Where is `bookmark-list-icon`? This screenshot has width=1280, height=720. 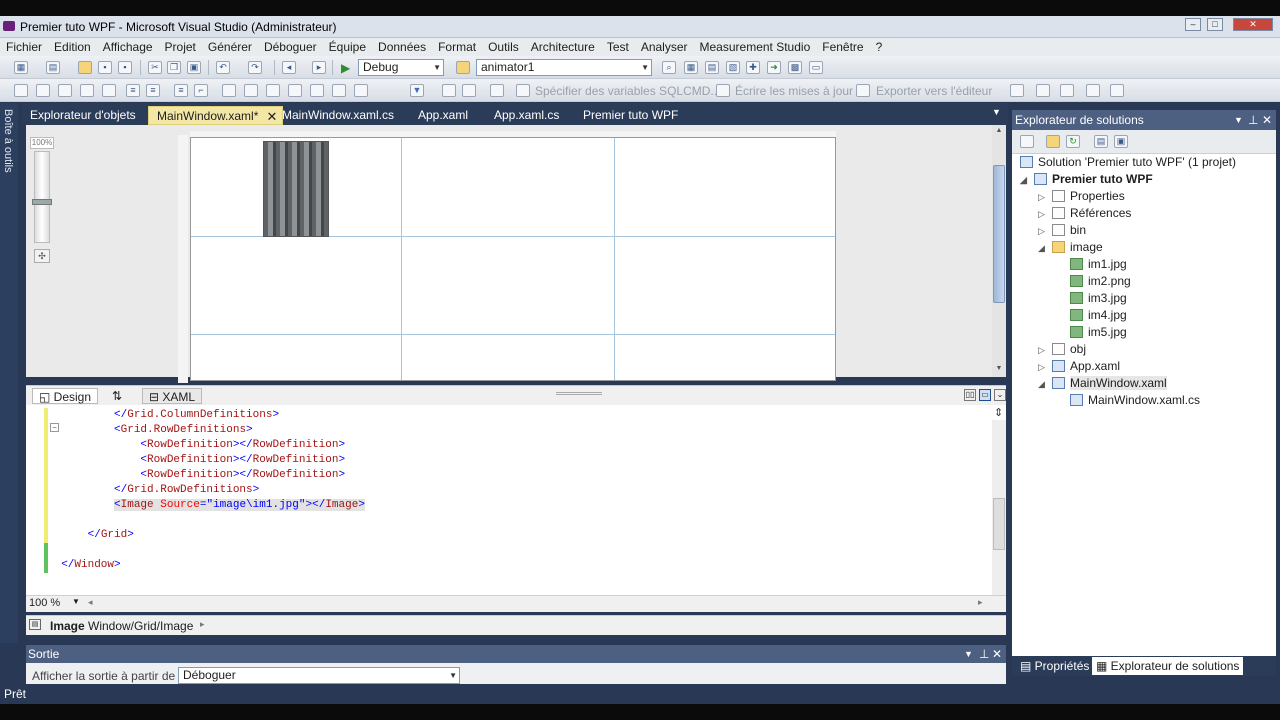
bookmark-list-icon is located at coordinates (361, 90).